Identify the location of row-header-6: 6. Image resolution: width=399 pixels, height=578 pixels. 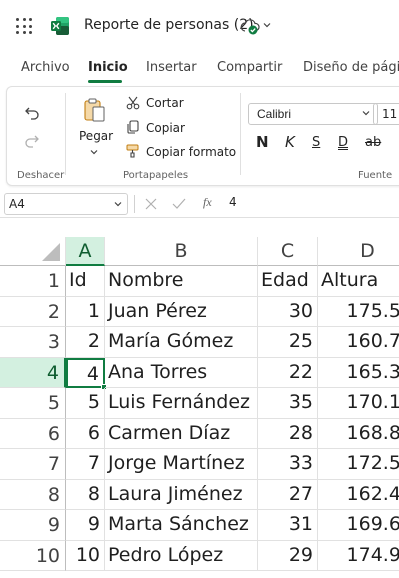
(33, 433).